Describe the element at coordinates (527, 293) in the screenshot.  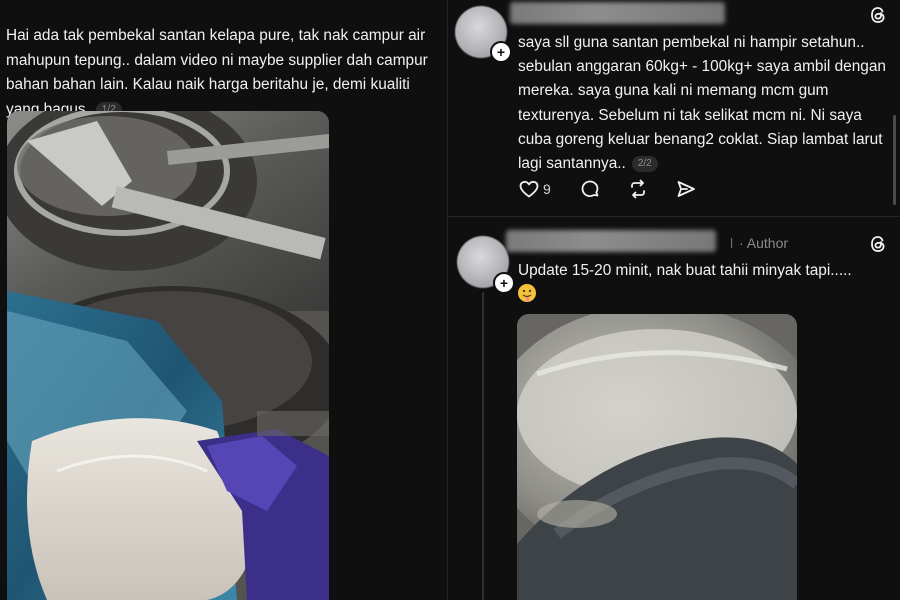
I see `smiling-face-emoji-icon` at that location.